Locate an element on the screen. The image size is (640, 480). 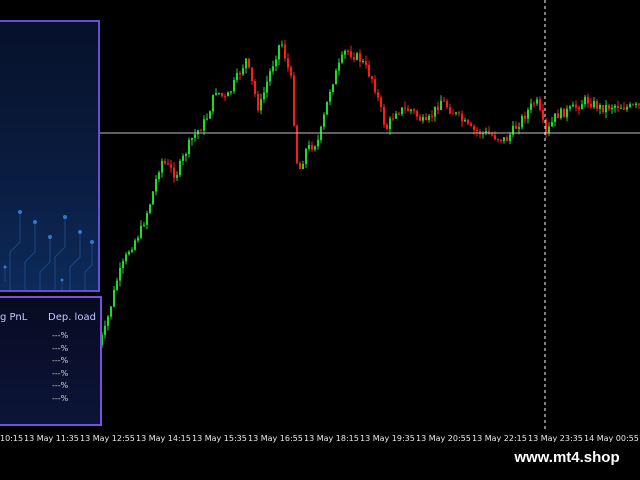
time-axis-label: 13 May 18:15 is located at coordinates (331, 438).